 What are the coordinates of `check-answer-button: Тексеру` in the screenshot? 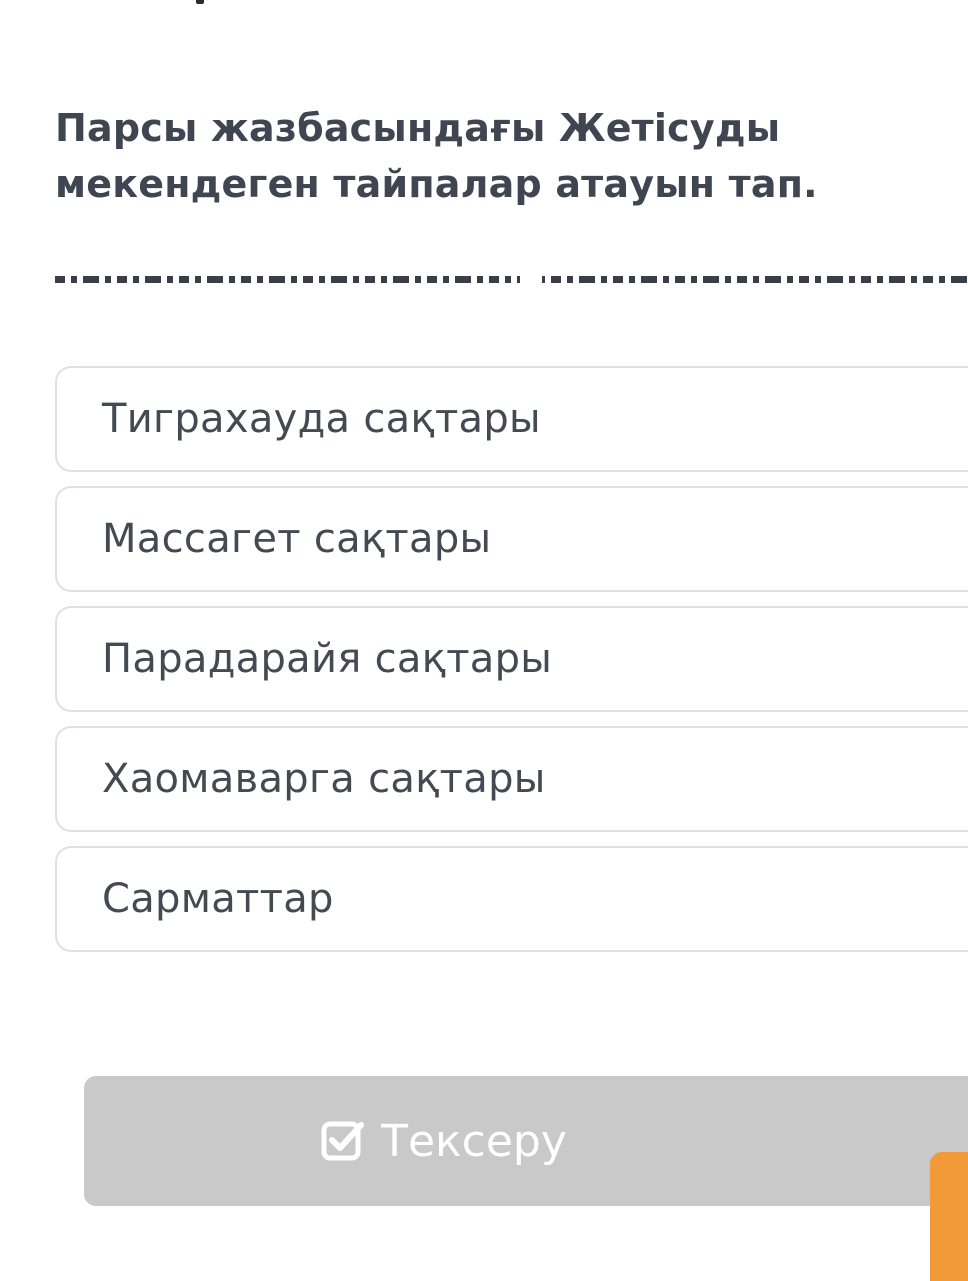 It's located at (526, 1141).